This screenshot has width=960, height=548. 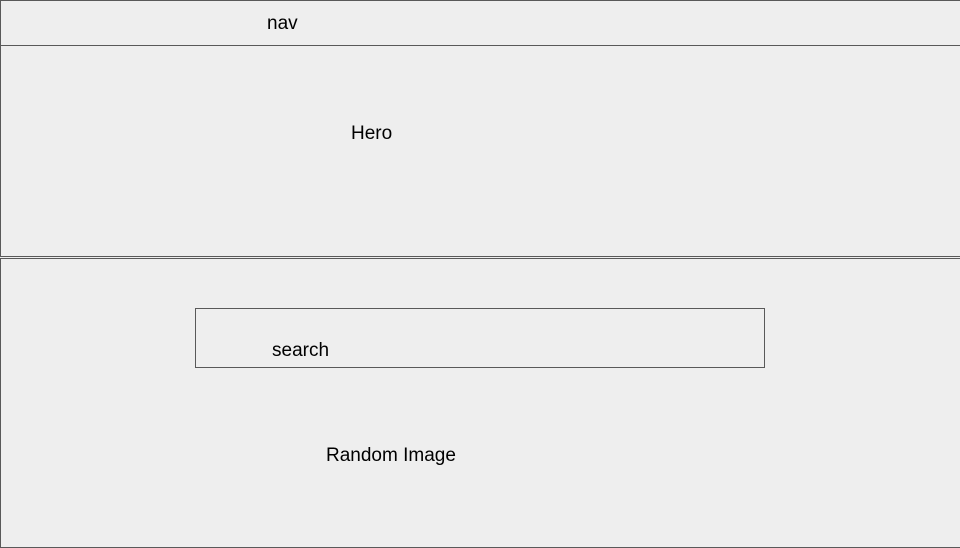 I want to click on random-image-label: Random Image, so click(x=391, y=455).